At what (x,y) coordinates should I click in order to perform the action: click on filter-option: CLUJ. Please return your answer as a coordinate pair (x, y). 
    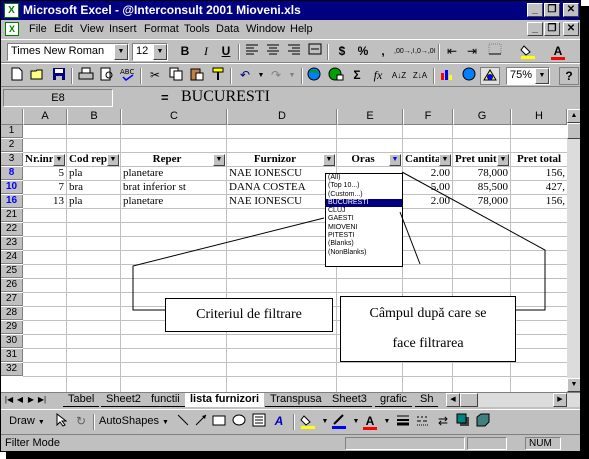
    Looking at the image, I should click on (364, 211).